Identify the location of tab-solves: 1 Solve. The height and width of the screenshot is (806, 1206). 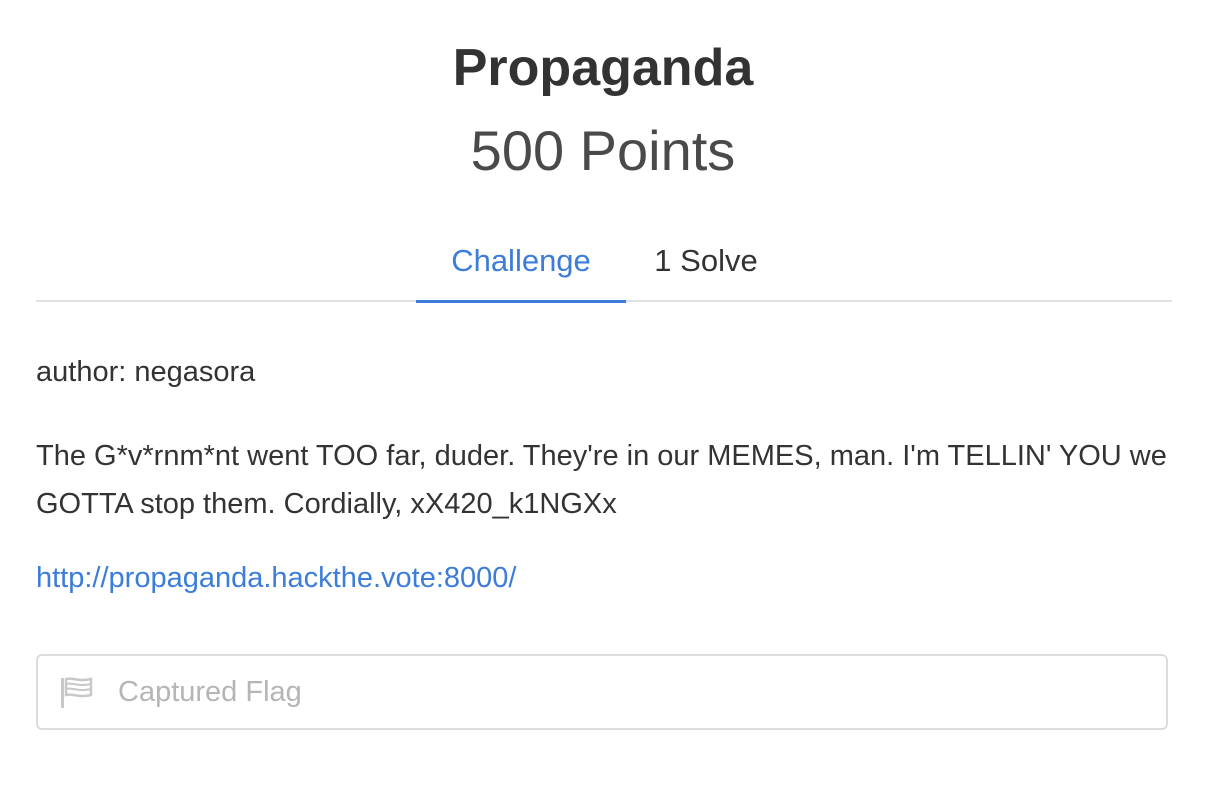
(706, 264).